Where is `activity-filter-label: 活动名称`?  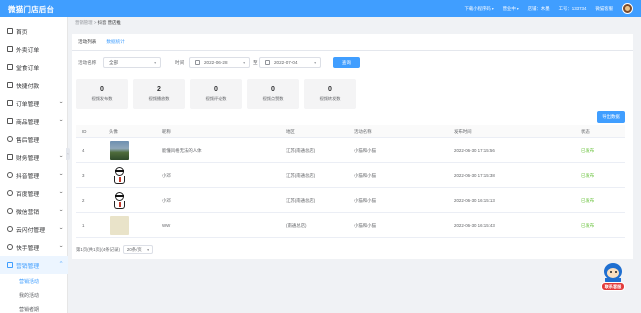
activity-filter-label: 活动名称 is located at coordinates (87, 62).